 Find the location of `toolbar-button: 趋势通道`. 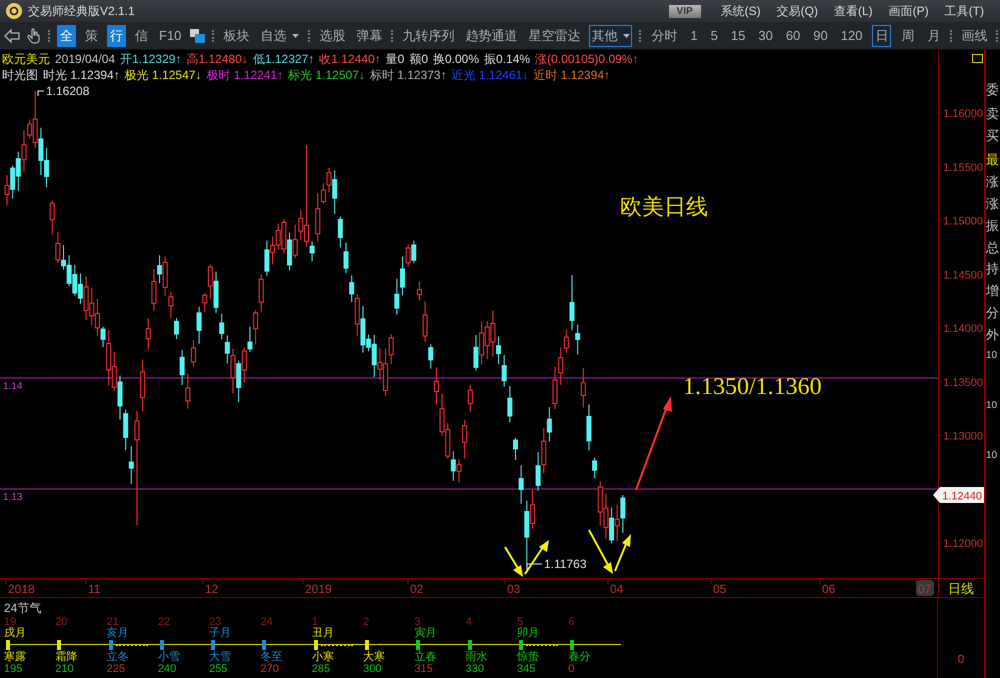

toolbar-button: 趋势通道 is located at coordinates (491, 35).